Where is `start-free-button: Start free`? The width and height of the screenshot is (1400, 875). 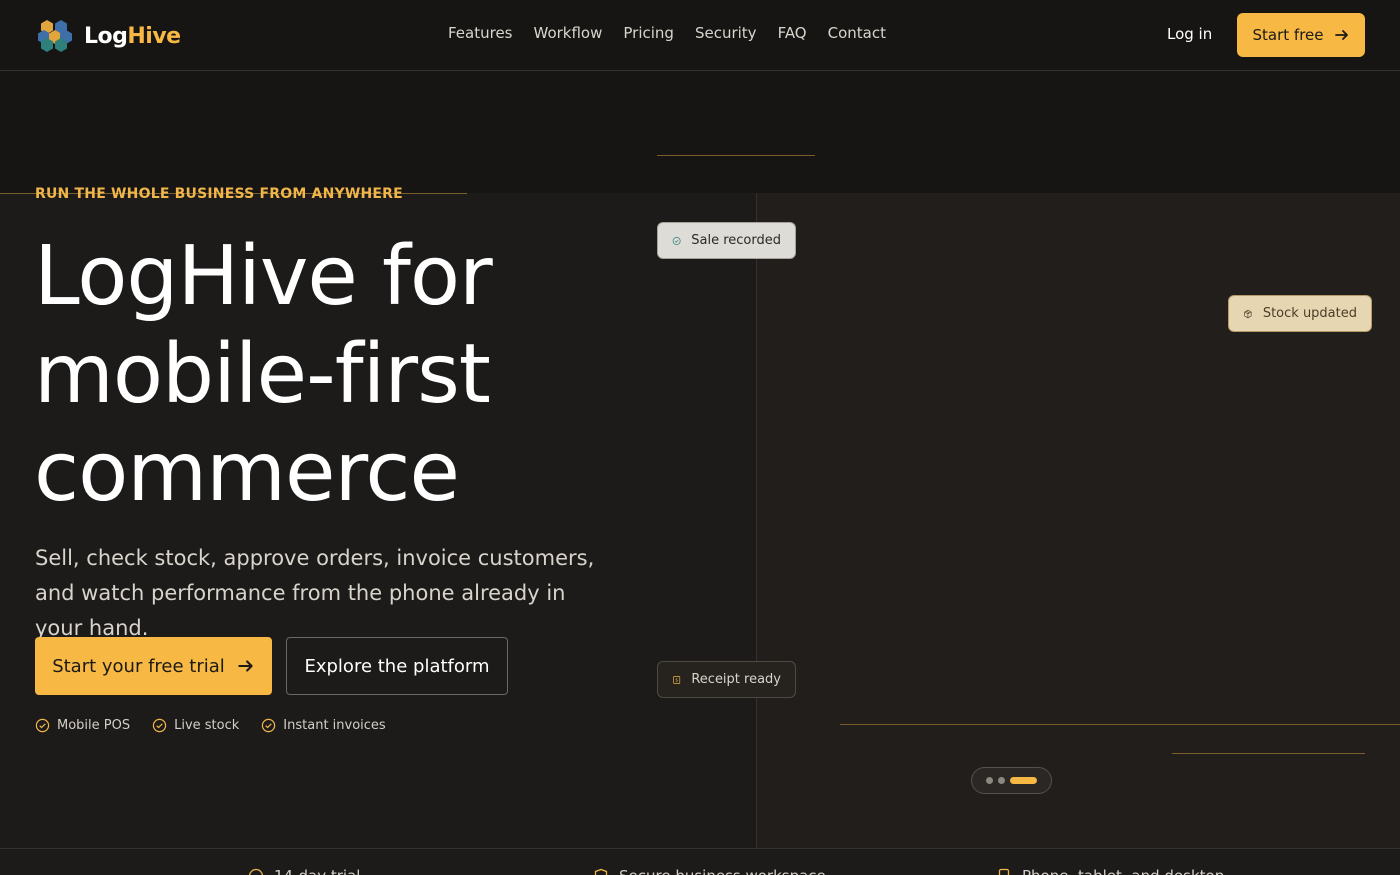
start-free-button: Start free is located at coordinates (1301, 35).